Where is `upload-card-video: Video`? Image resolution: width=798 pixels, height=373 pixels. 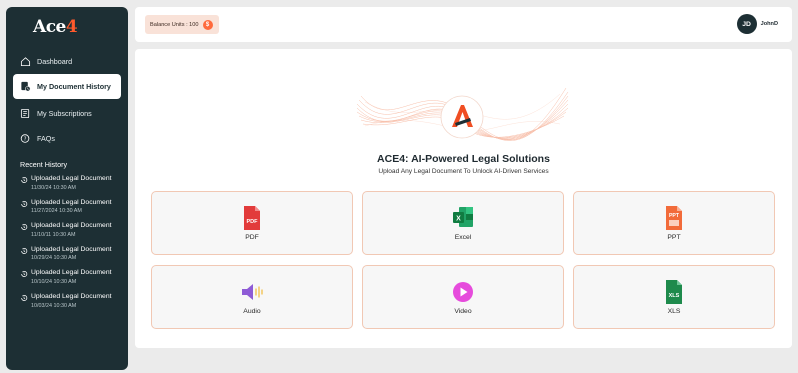 upload-card-video: Video is located at coordinates (463, 297).